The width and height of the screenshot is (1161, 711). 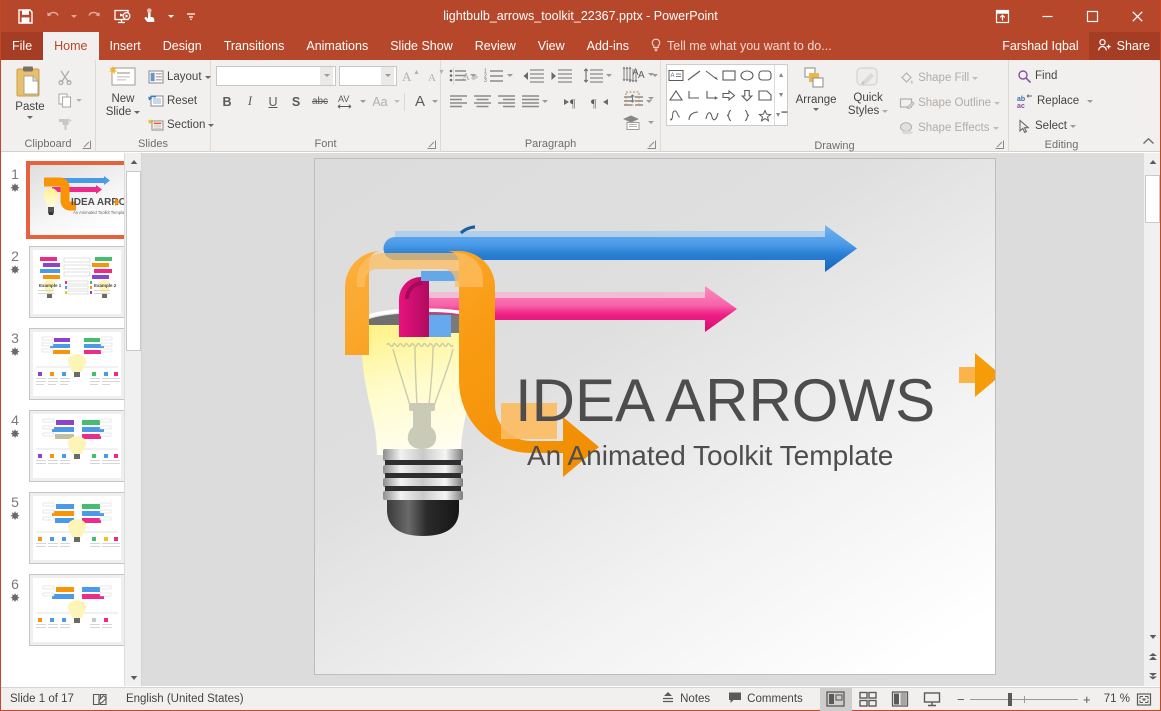 What do you see at coordinates (15, 434) in the screenshot?
I see `animation-star-icon-4: ✸` at bounding box center [15, 434].